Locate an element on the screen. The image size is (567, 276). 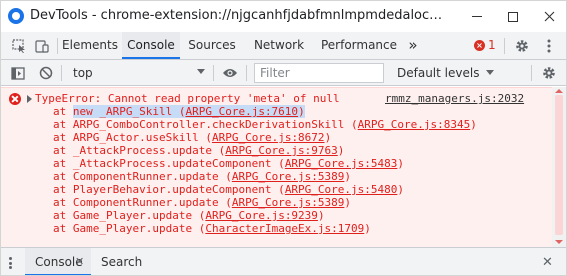
stack-frame-function: ARPG_Actor.useSkill is located at coordinates (135, 137).